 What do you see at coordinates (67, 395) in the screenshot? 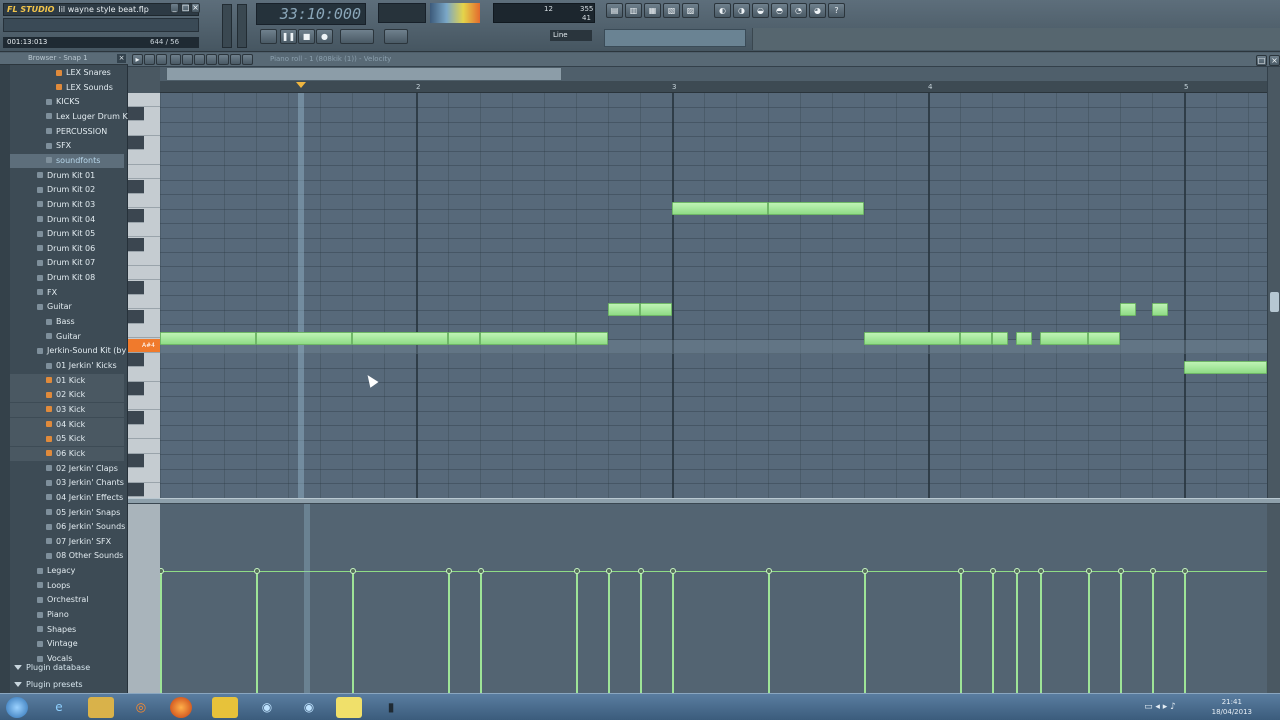
I see `browser-item: 02 Kick` at bounding box center [67, 395].